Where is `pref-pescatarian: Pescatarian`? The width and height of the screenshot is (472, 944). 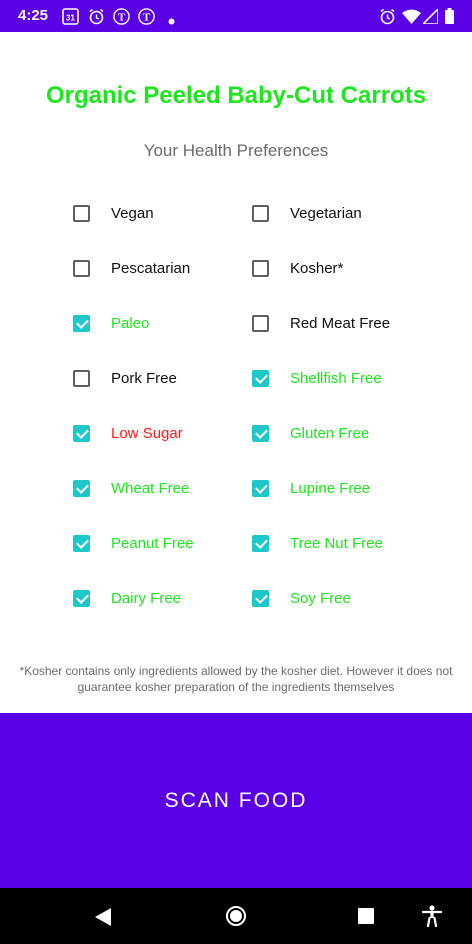
pref-pescatarian: Pescatarian is located at coordinates (131, 268).